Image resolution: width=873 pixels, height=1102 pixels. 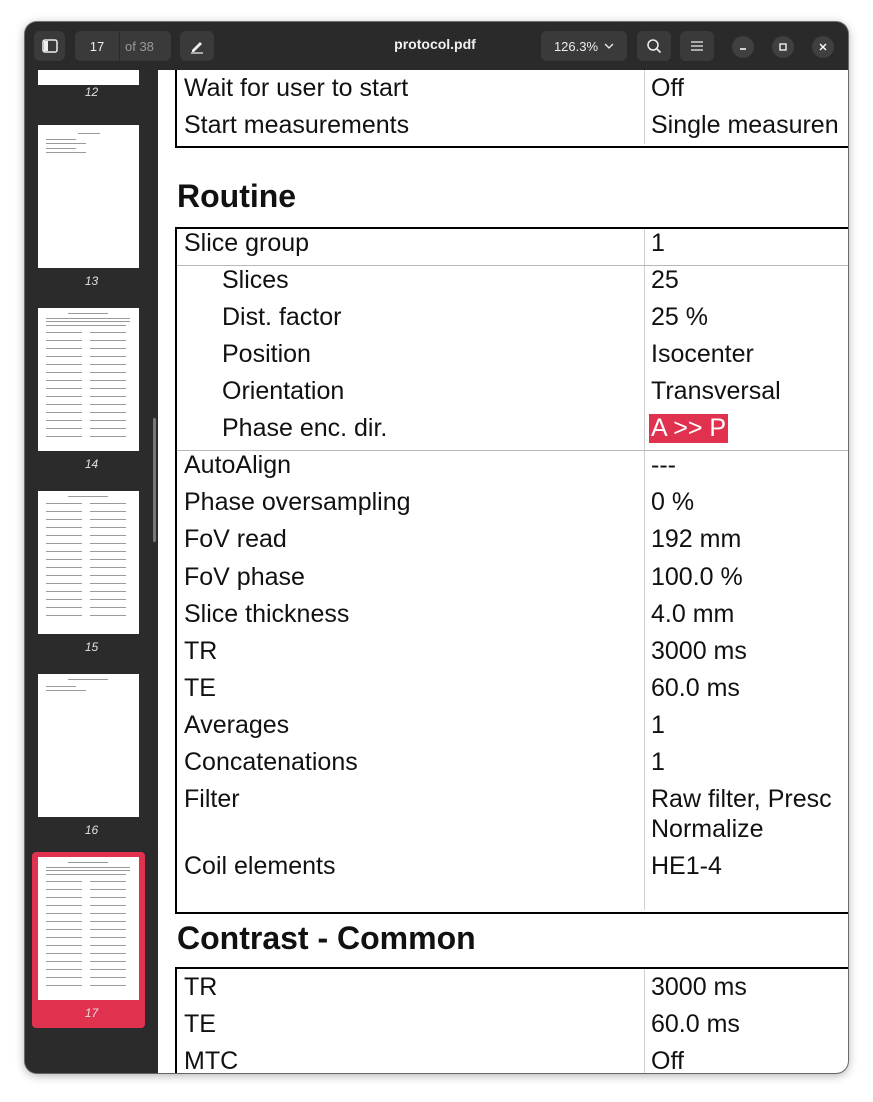 I want to click on param-value: 25 %, so click(x=679, y=317).